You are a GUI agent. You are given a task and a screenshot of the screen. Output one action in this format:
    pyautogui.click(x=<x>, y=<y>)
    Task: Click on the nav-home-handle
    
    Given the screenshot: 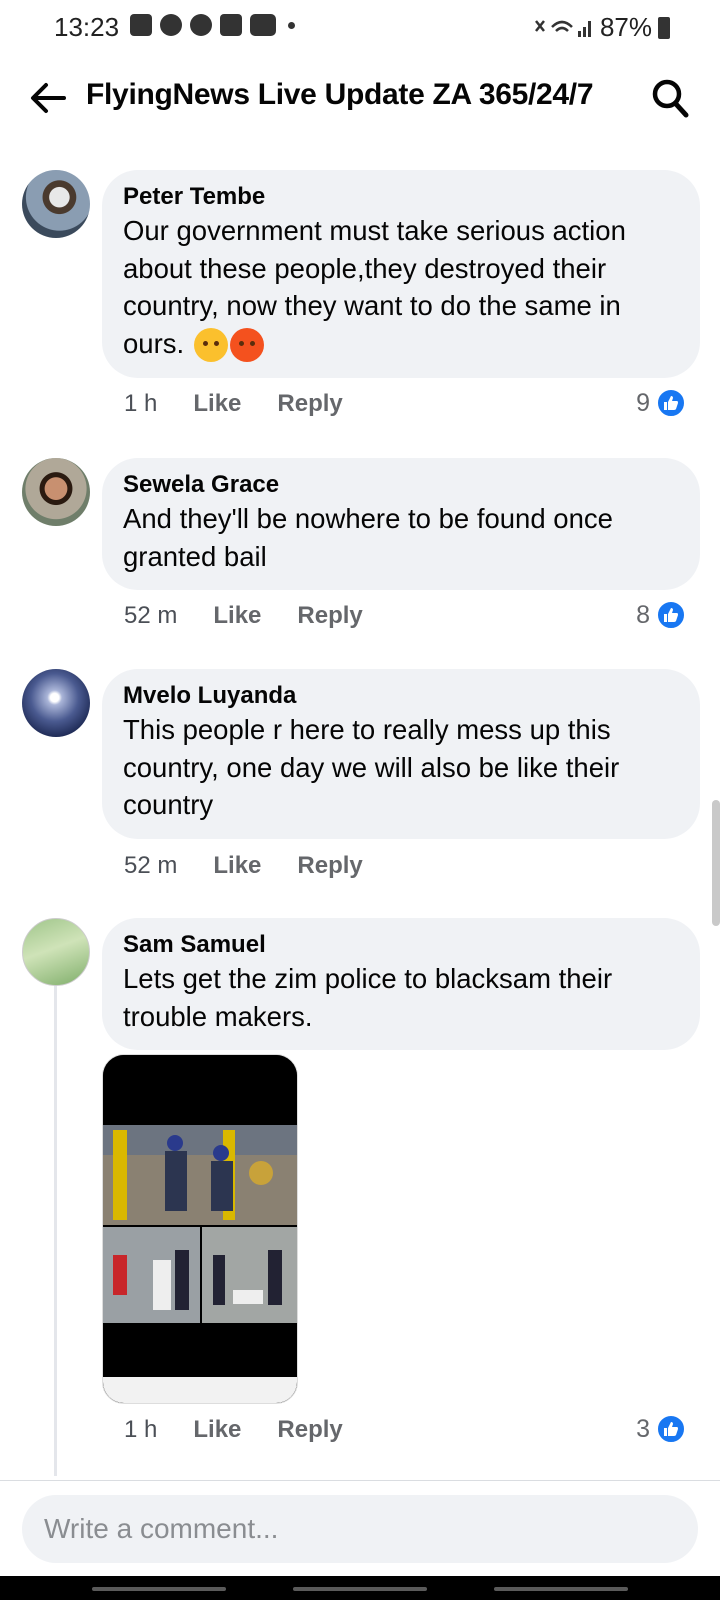 What is the action you would take?
    pyautogui.click(x=360, y=1589)
    